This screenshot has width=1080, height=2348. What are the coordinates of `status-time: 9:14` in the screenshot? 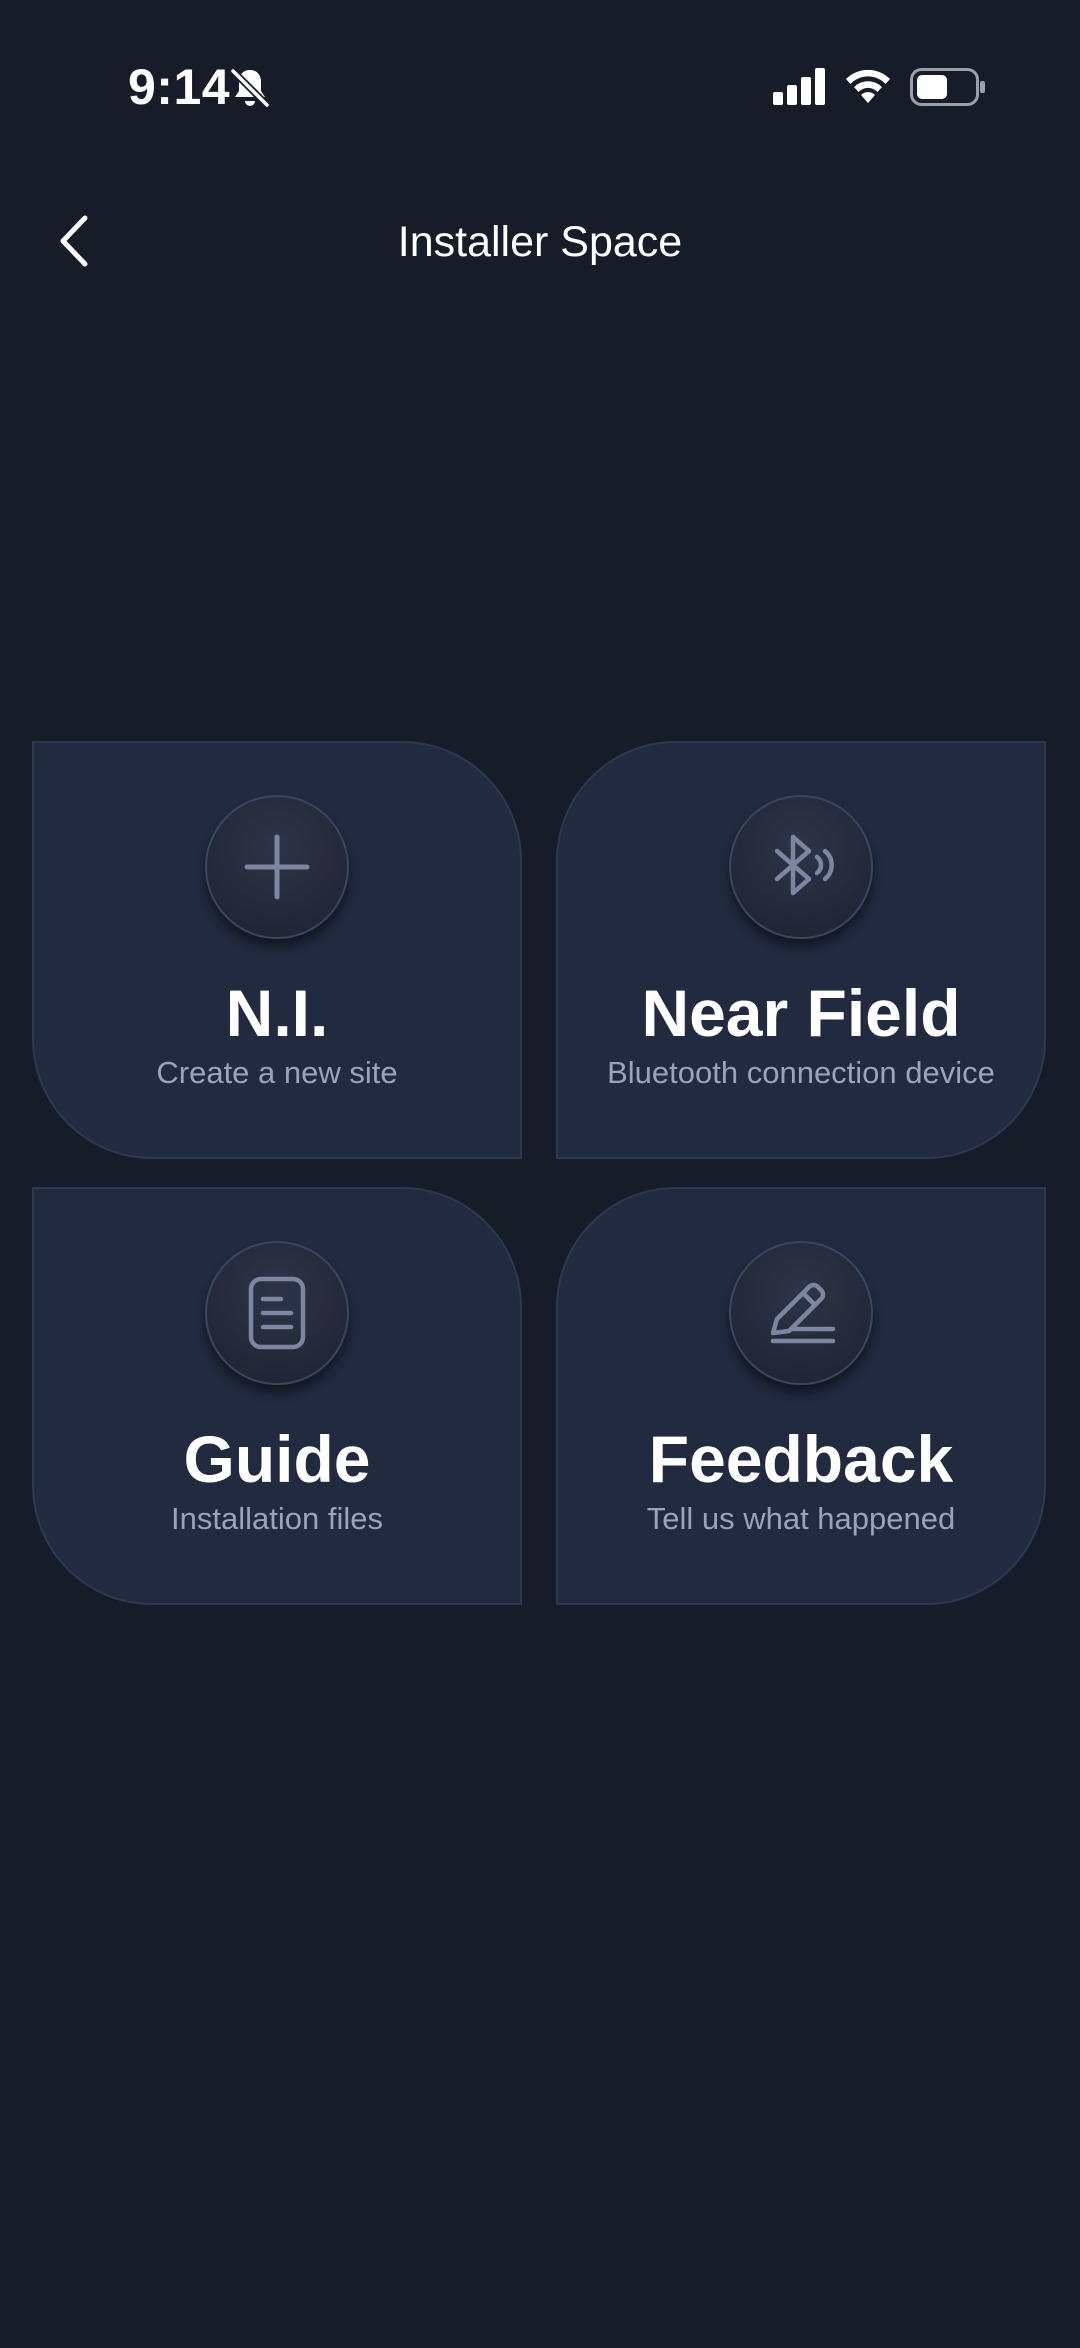 It's located at (179, 87).